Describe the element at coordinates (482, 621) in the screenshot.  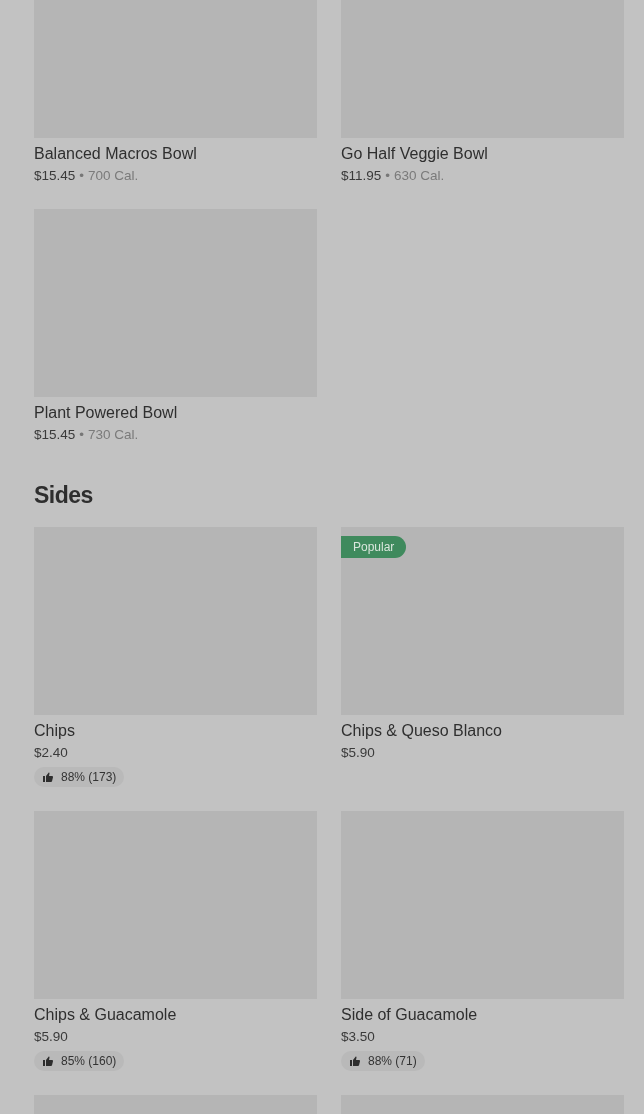
I see `item-image: Popular` at that location.